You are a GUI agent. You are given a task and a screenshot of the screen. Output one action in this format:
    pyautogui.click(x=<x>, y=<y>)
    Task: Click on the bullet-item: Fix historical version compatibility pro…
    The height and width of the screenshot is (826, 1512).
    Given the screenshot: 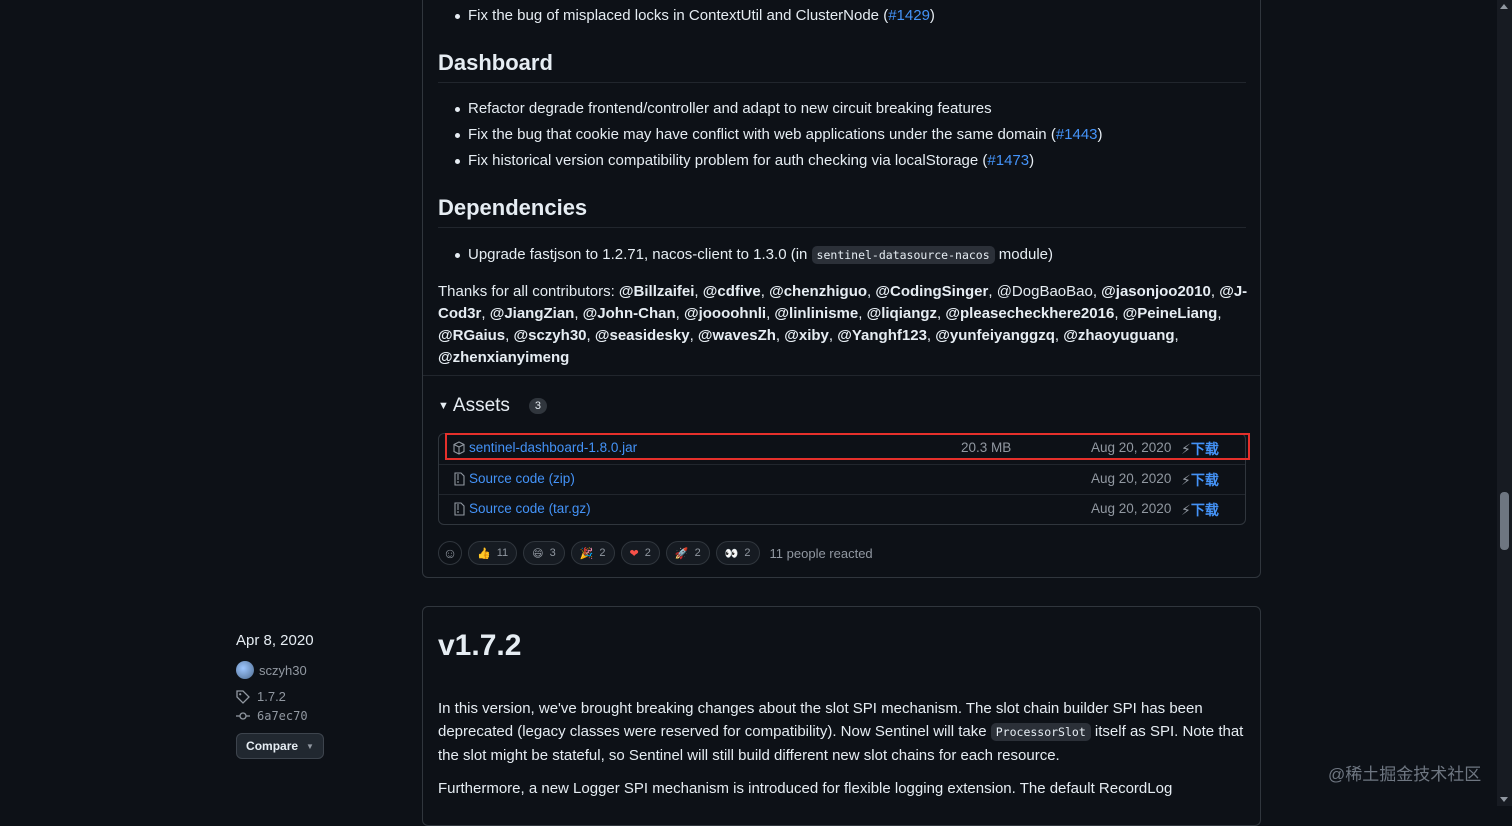 What is the action you would take?
    pyautogui.click(x=744, y=160)
    